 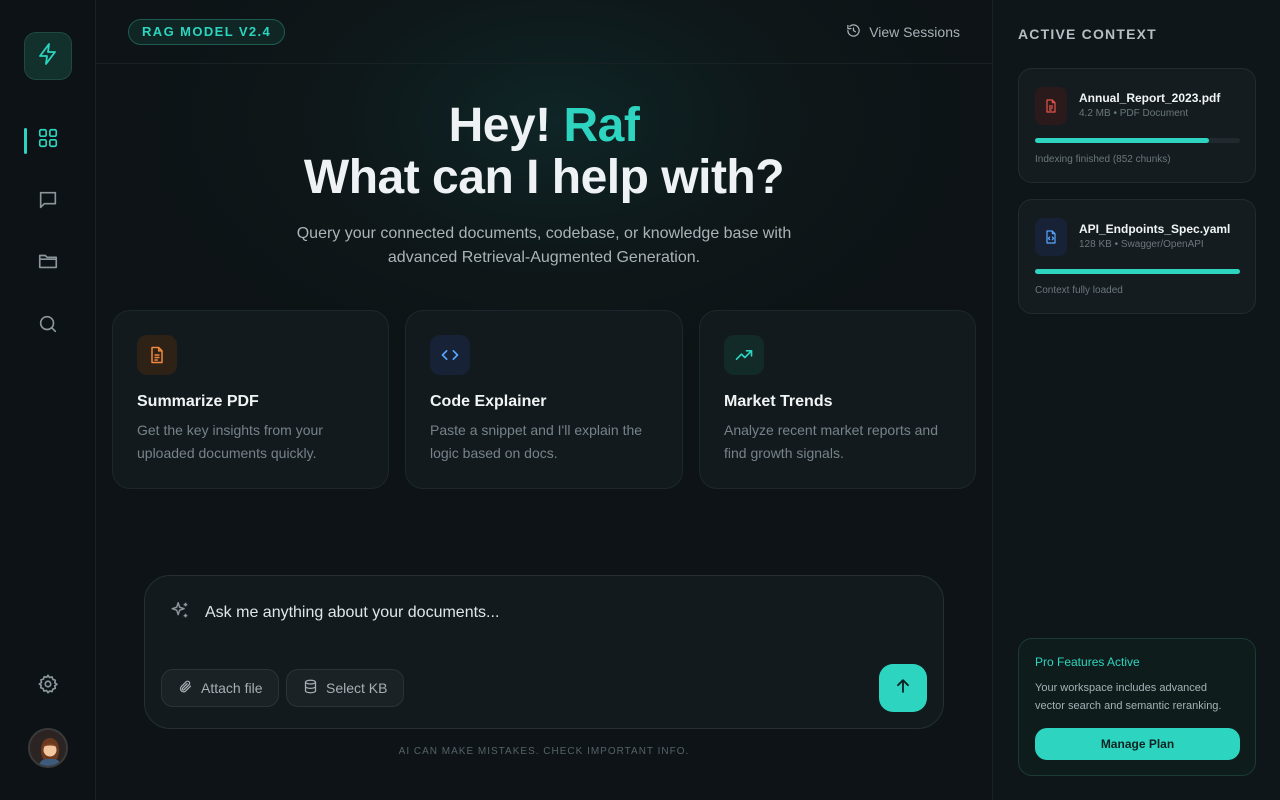 What do you see at coordinates (1155, 229) in the screenshot?
I see `document-name: API_Endpoints_Spec.yaml` at bounding box center [1155, 229].